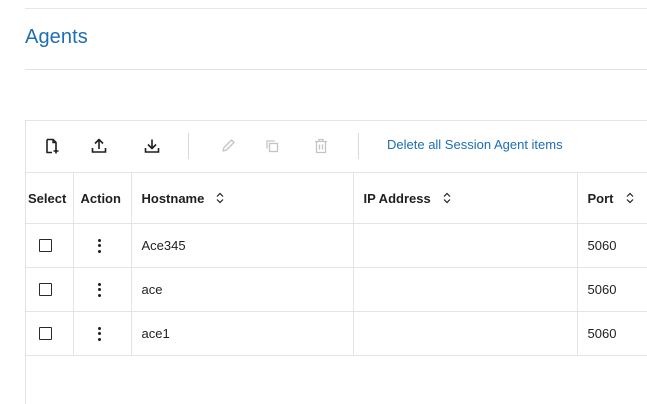 The width and height of the screenshot is (647, 404). Describe the element at coordinates (242, 333) in the screenshot. I see `hostname-cell: ace1` at that location.